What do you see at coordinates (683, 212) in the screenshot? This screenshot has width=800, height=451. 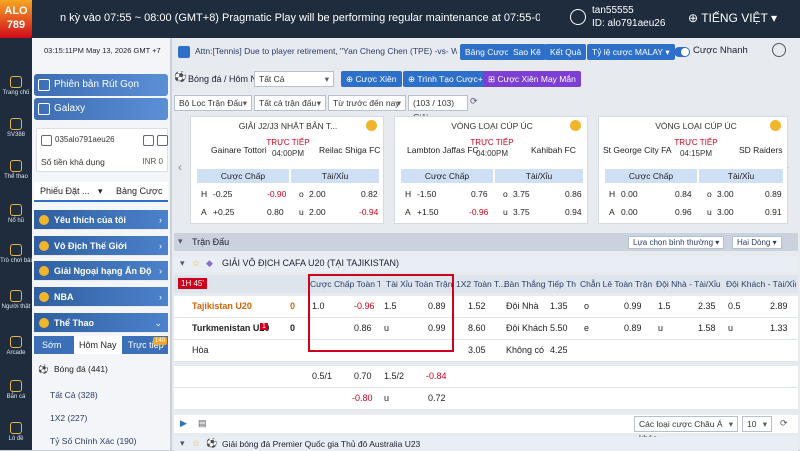 I see `card-odds: 0.96` at bounding box center [683, 212].